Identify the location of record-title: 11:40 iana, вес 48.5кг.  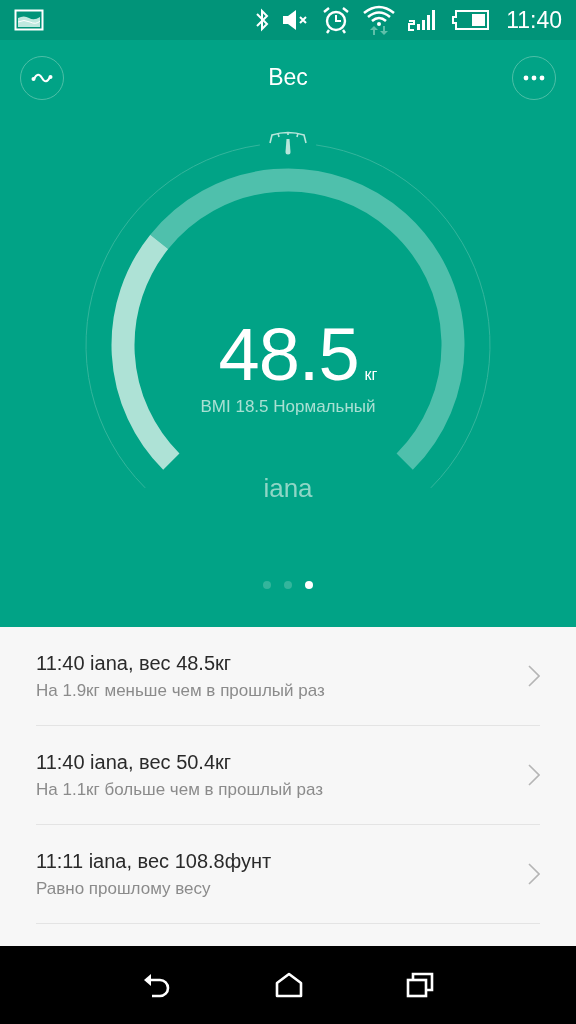
(134, 663).